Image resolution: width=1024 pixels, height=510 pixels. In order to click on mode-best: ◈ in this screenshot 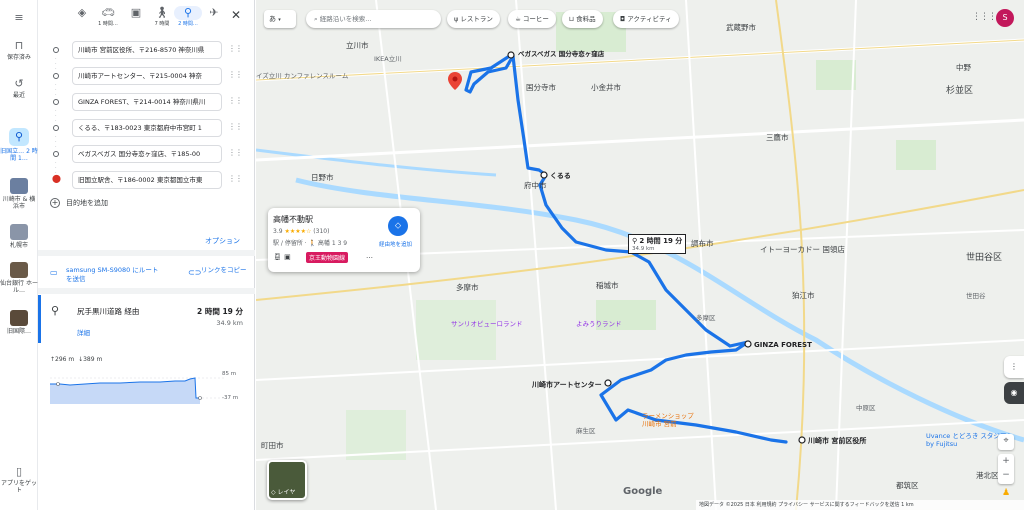, I will do `click(82, 13)`.